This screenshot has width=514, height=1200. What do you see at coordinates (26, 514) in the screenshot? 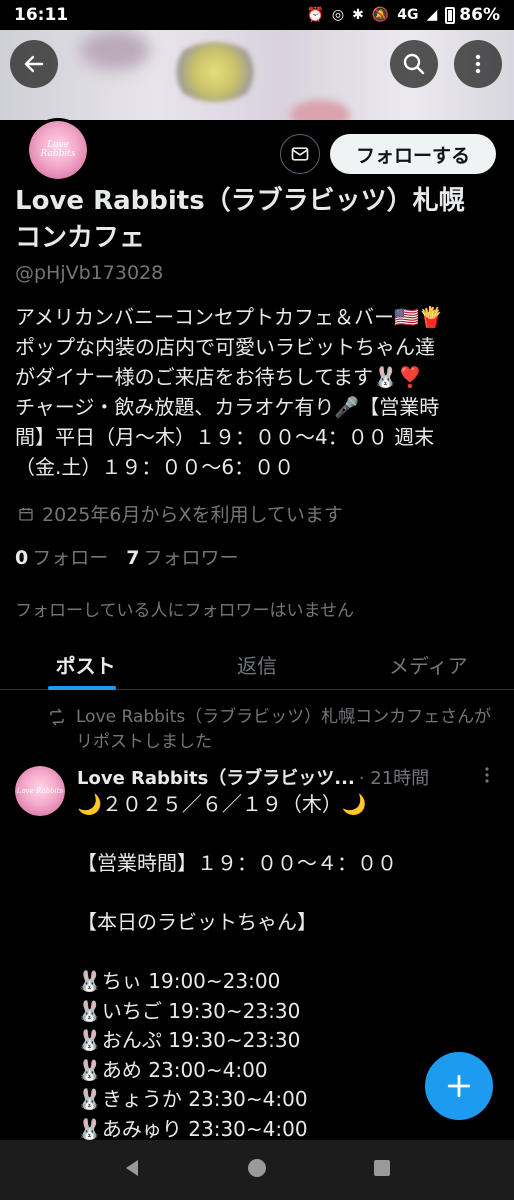
I see `calendar-icon` at bounding box center [26, 514].